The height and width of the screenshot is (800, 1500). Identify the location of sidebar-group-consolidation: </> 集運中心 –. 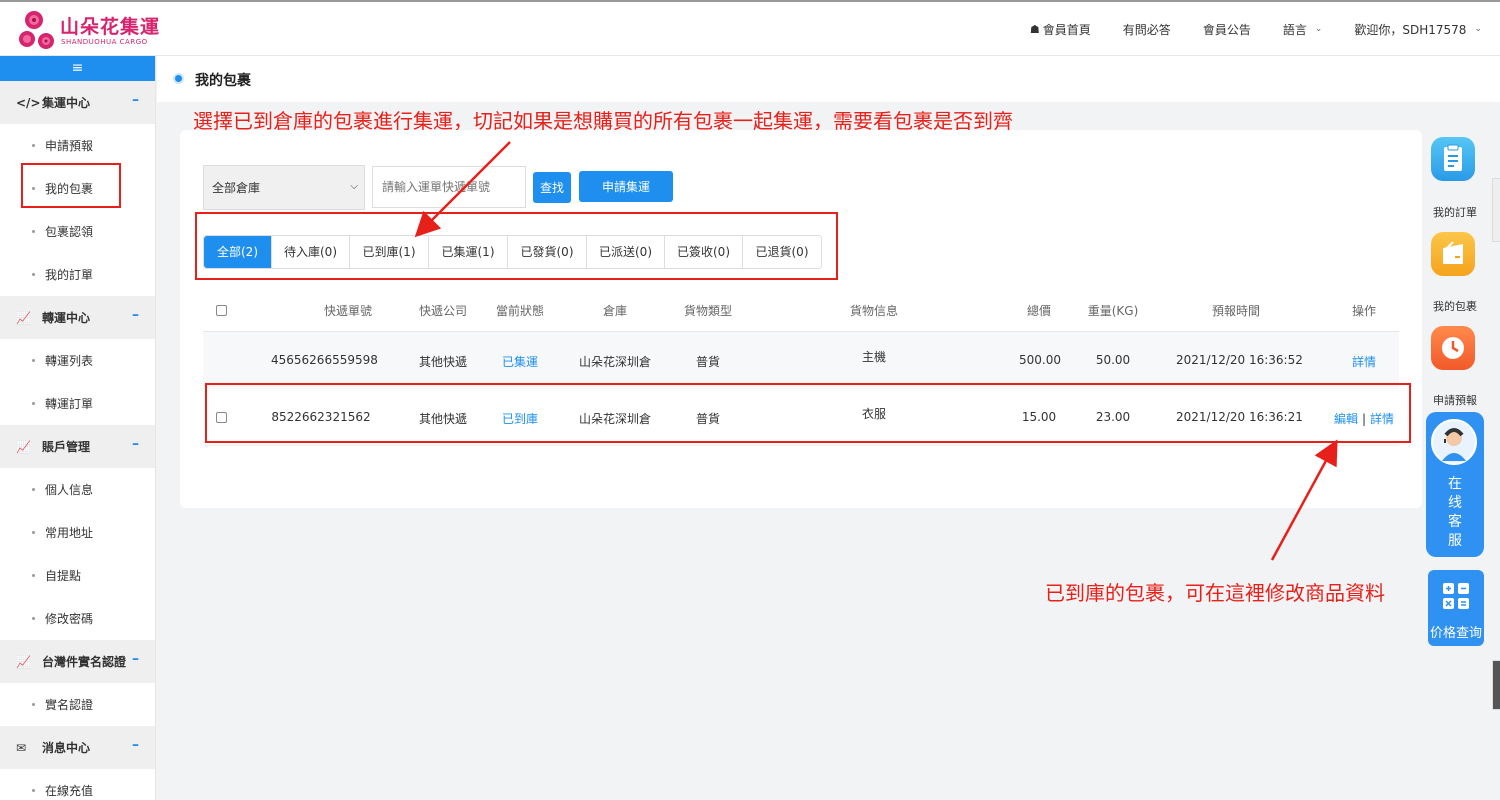
(77, 102).